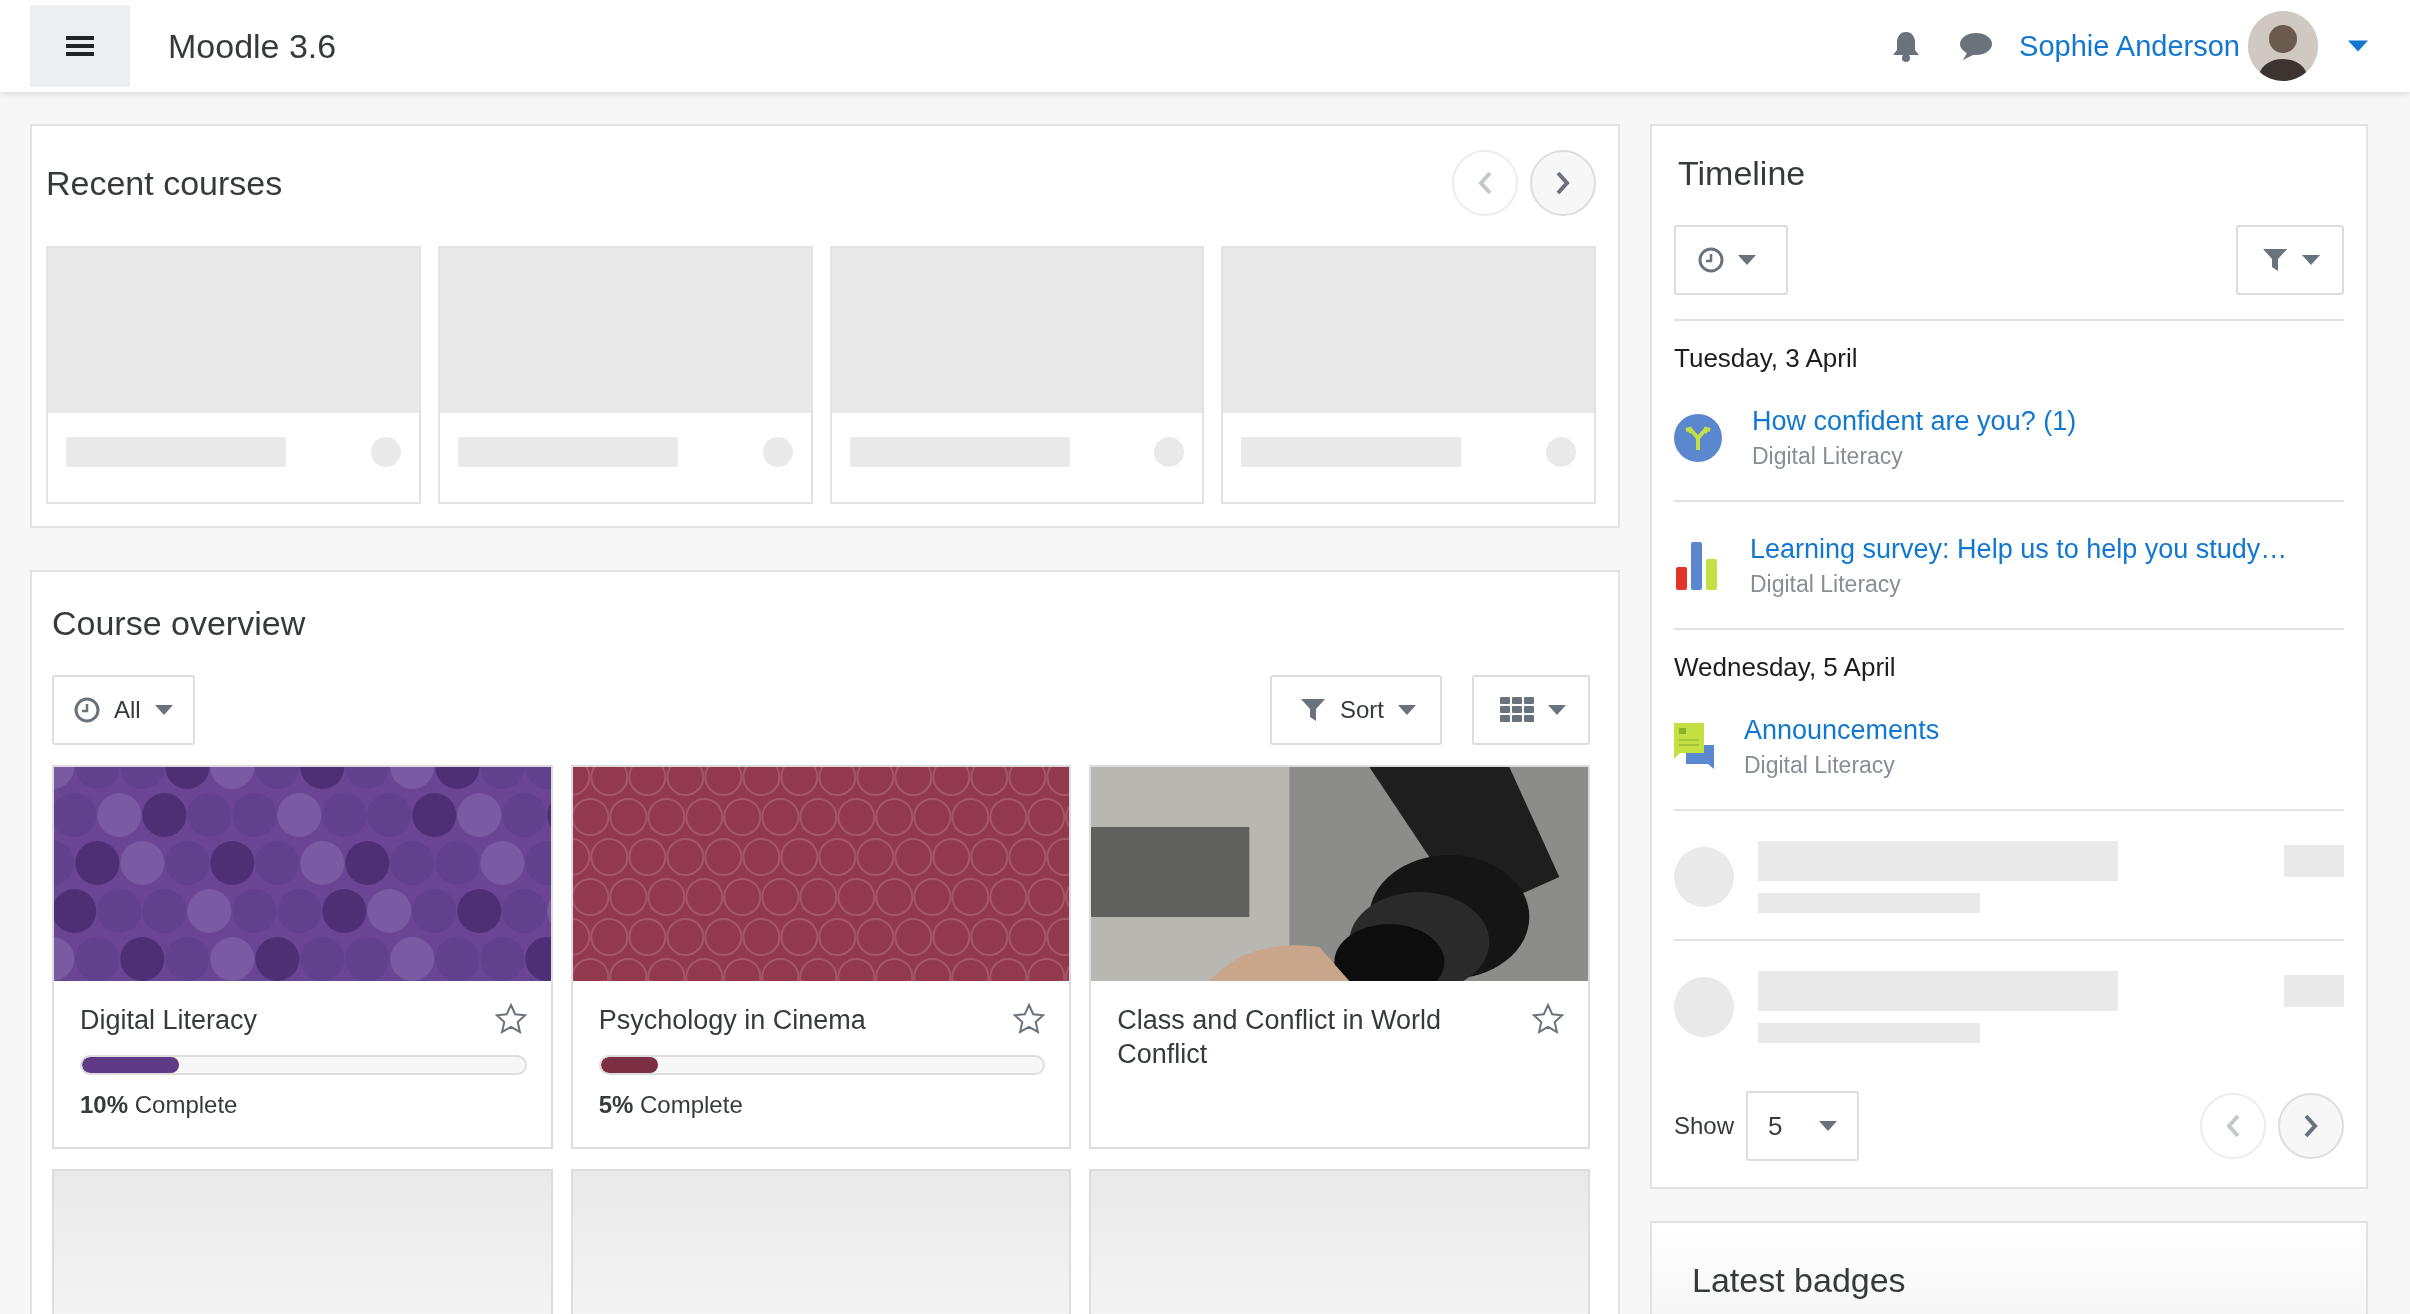 The width and height of the screenshot is (2410, 1314). I want to click on view-dropdown, so click(1531, 710).